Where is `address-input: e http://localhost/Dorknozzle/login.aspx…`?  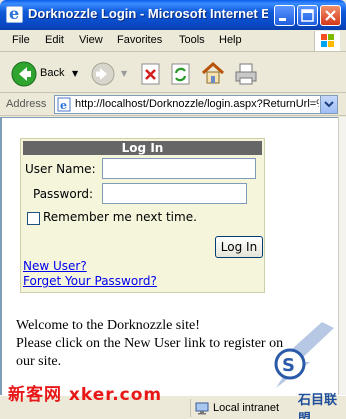 address-input: e http://localhost/Dorknozzle/login.aspx… is located at coordinates (196, 104).